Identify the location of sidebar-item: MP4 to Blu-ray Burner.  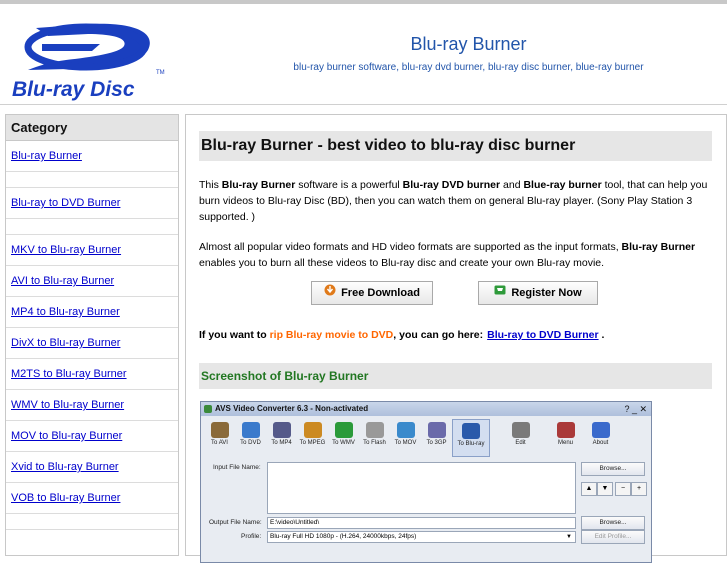
(92, 312).